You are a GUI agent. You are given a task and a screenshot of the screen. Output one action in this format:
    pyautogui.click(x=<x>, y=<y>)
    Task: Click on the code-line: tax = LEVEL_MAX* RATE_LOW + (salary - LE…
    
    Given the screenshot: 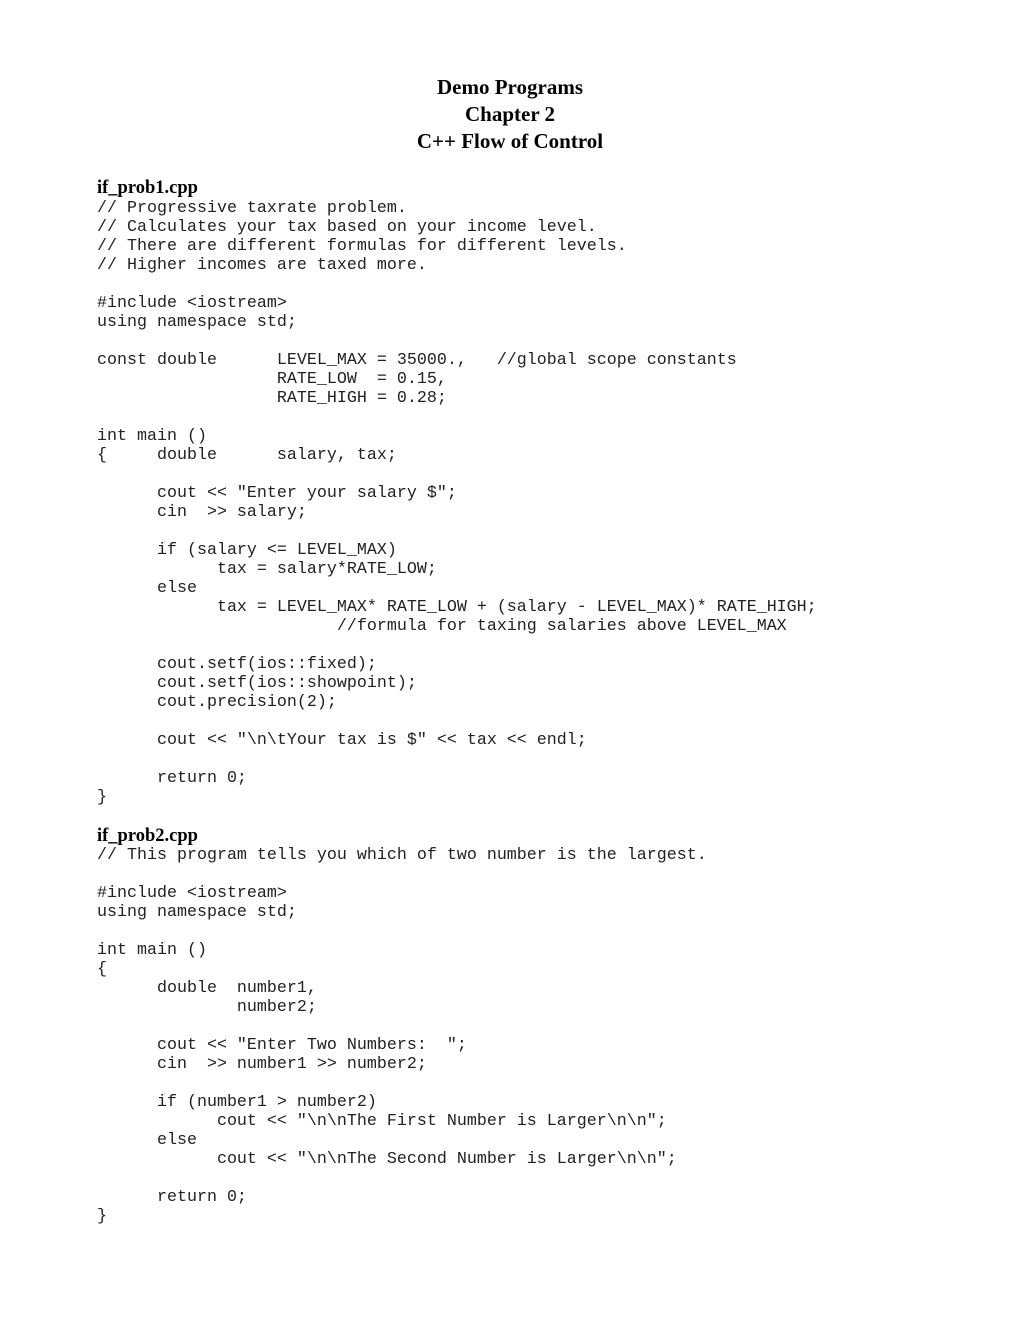 What is the action you would take?
    pyautogui.click(x=457, y=607)
    